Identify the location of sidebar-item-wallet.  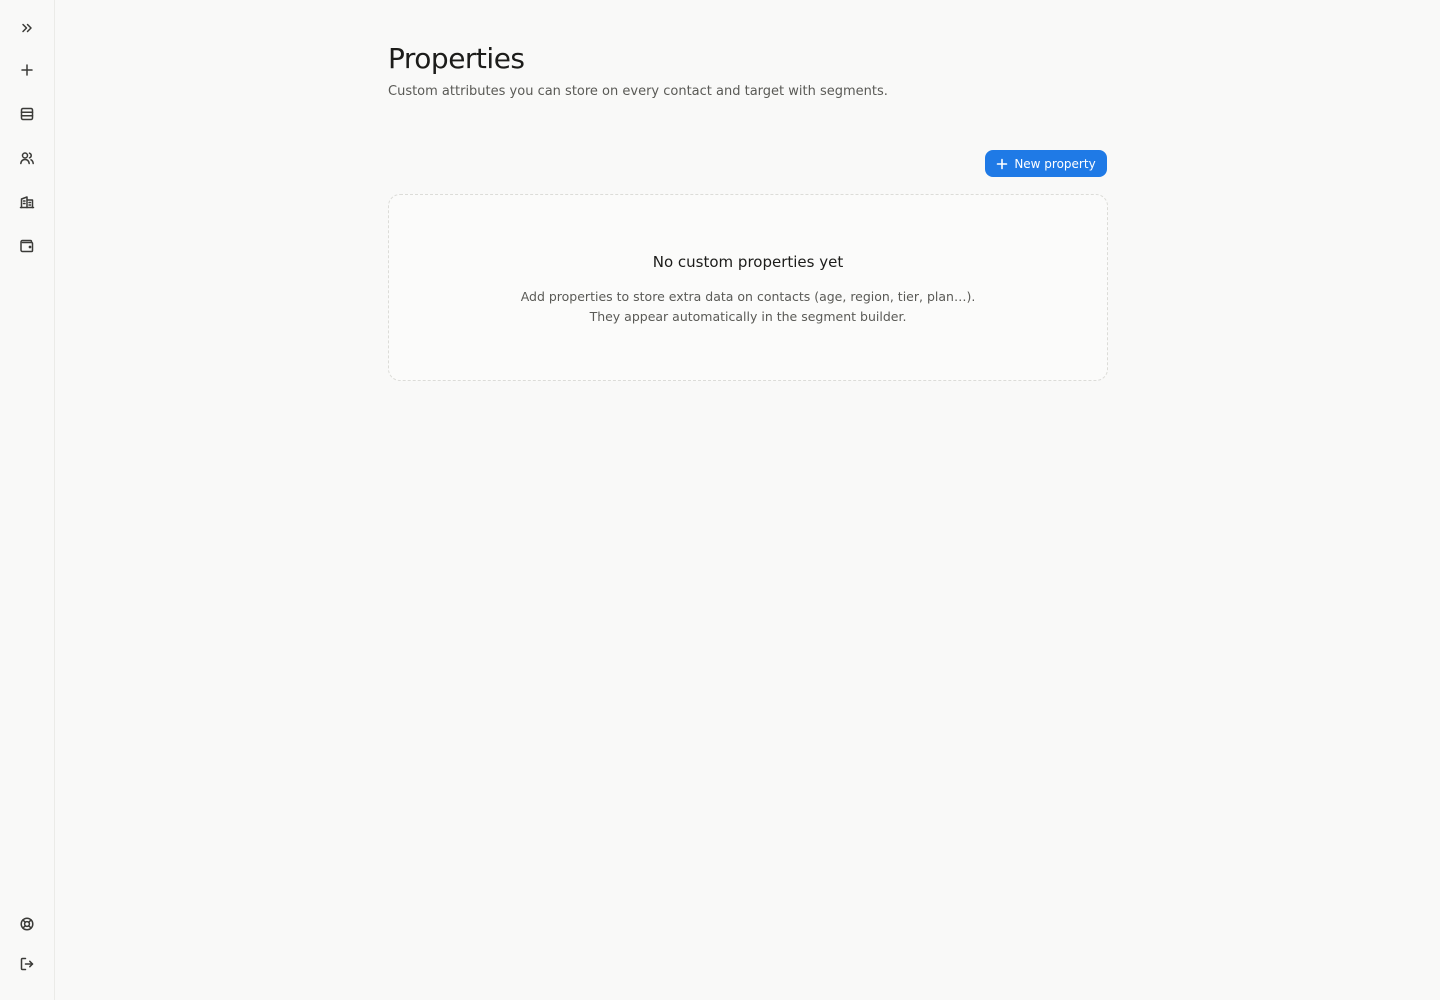
(27, 246).